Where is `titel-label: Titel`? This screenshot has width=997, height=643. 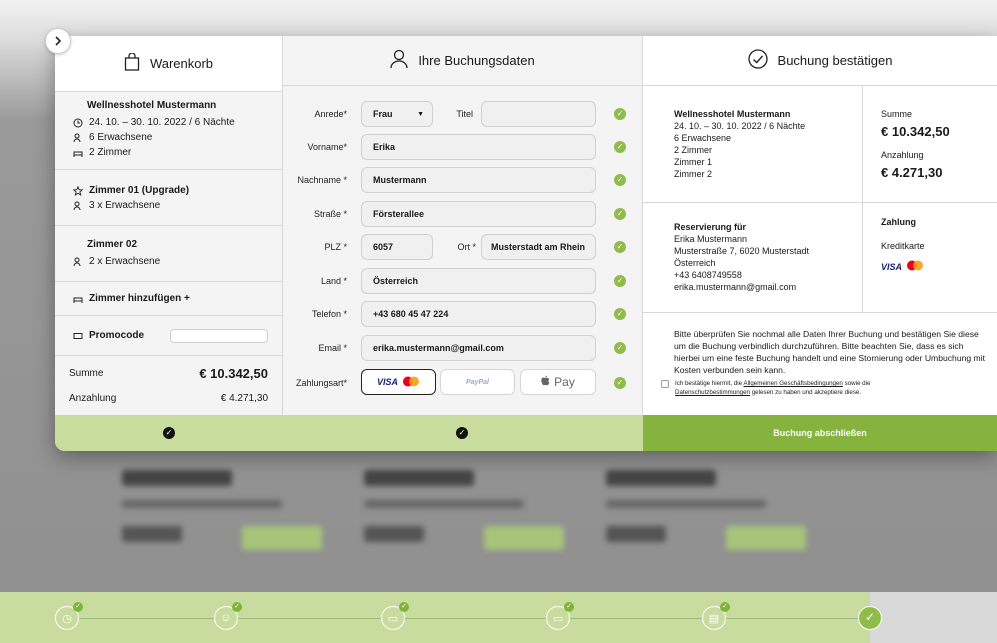 titel-label: Titel is located at coordinates (464, 114).